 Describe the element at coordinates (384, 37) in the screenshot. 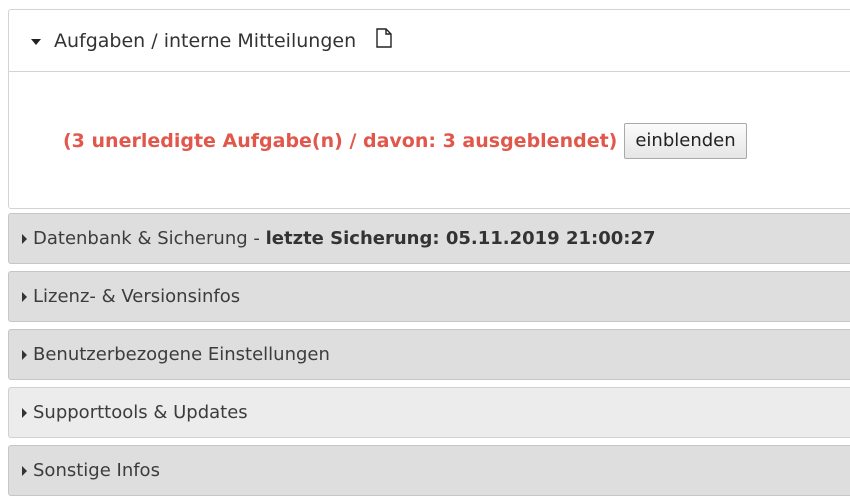

I see `document-icon` at that location.